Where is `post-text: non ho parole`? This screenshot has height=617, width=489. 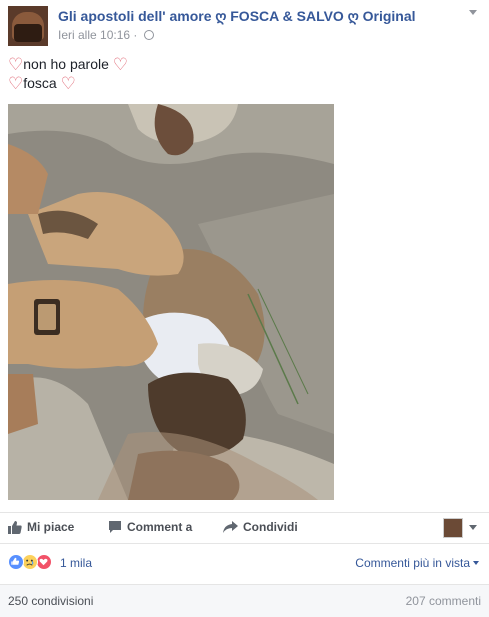
post-text: non ho parole is located at coordinates (66, 64).